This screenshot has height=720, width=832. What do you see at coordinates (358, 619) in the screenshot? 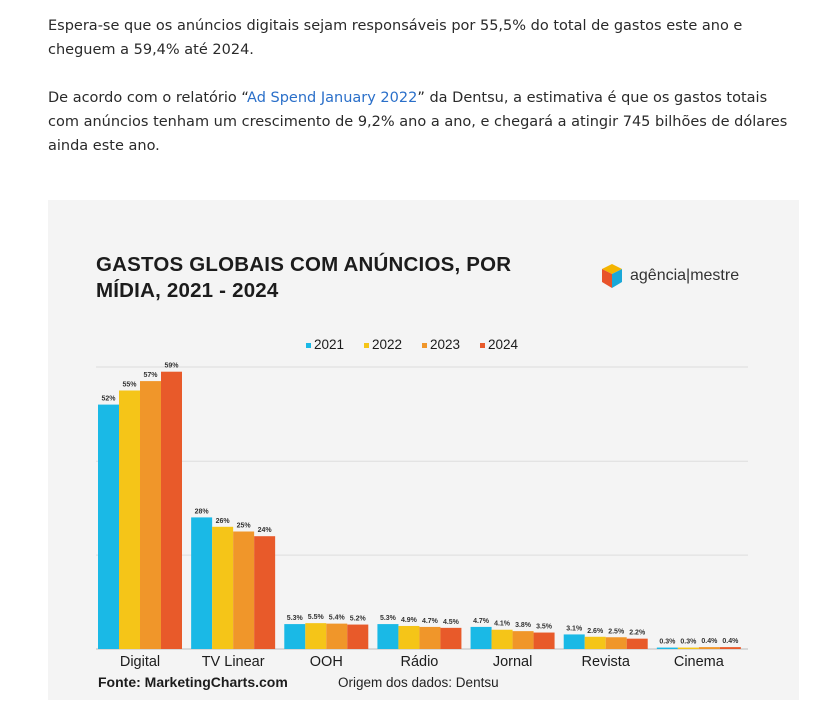
I see `data-label-OOH-2024: 5.2%` at bounding box center [358, 619].